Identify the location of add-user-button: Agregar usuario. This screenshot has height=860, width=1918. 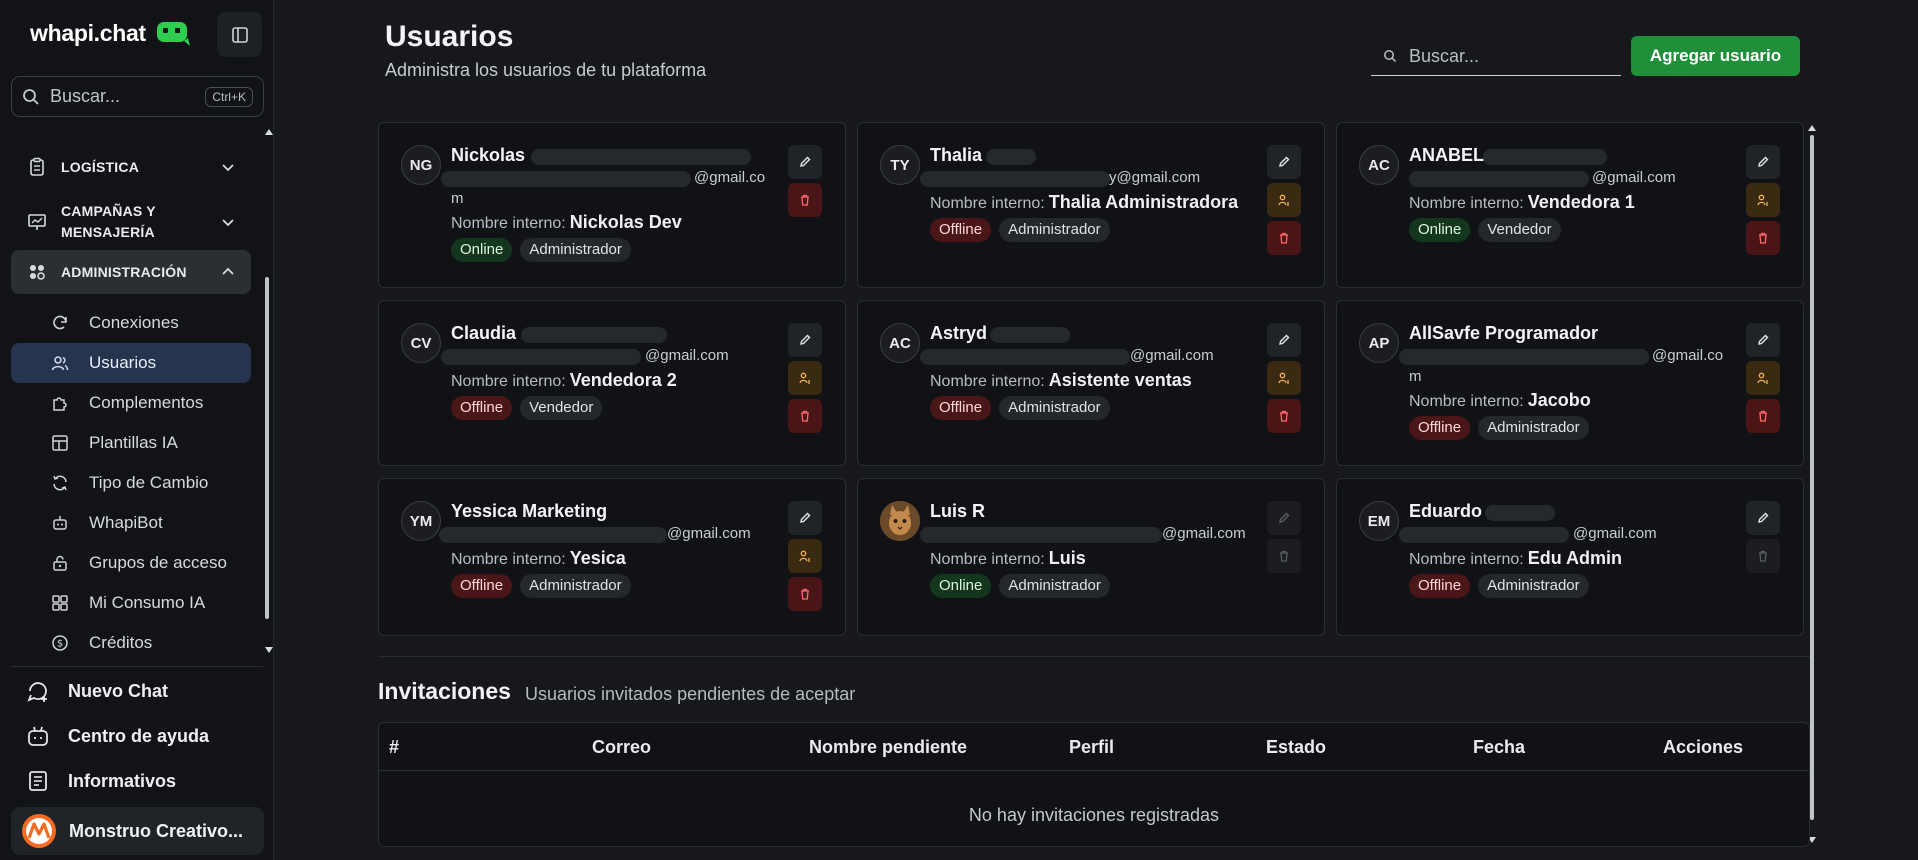
(1715, 56).